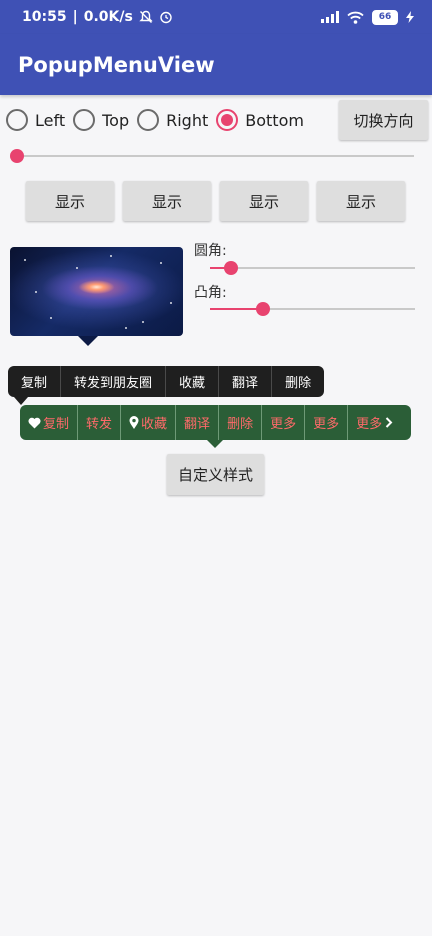 The height and width of the screenshot is (936, 432). I want to click on green-menu-more-2-label: 更多, so click(326, 424).